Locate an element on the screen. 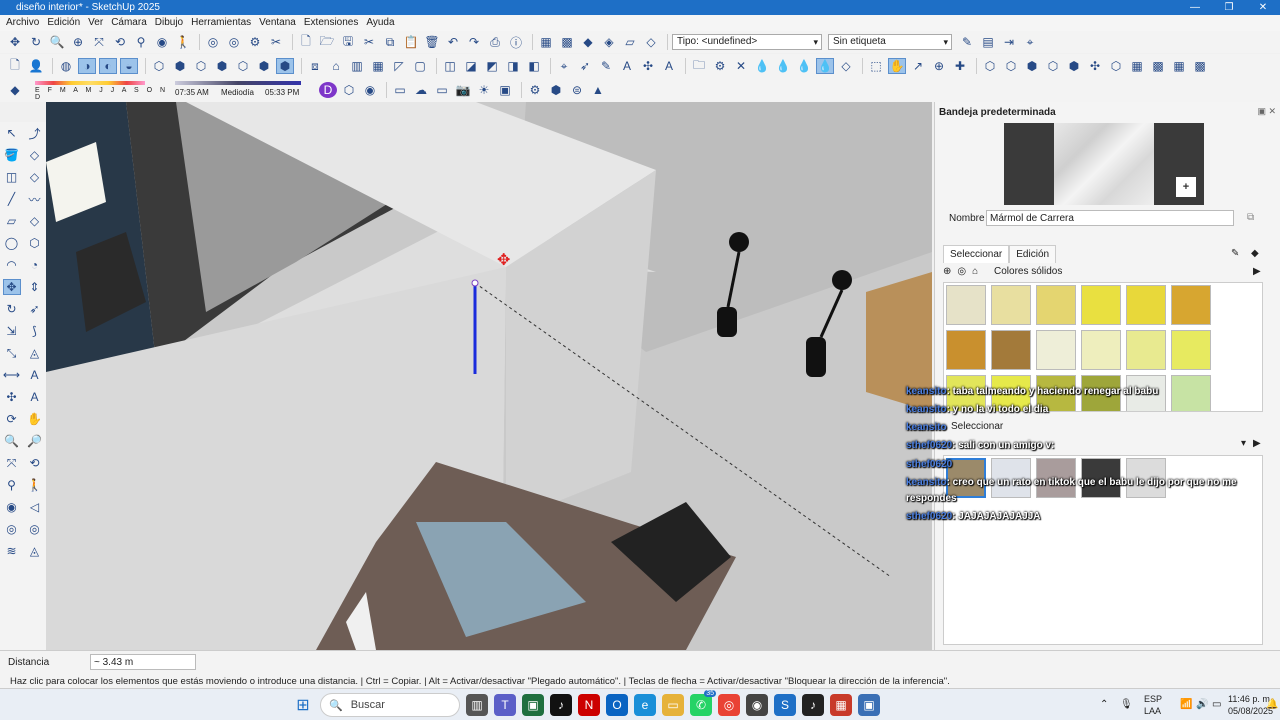 The image size is (1280, 720). save-icon: 🖫 is located at coordinates (348, 42).